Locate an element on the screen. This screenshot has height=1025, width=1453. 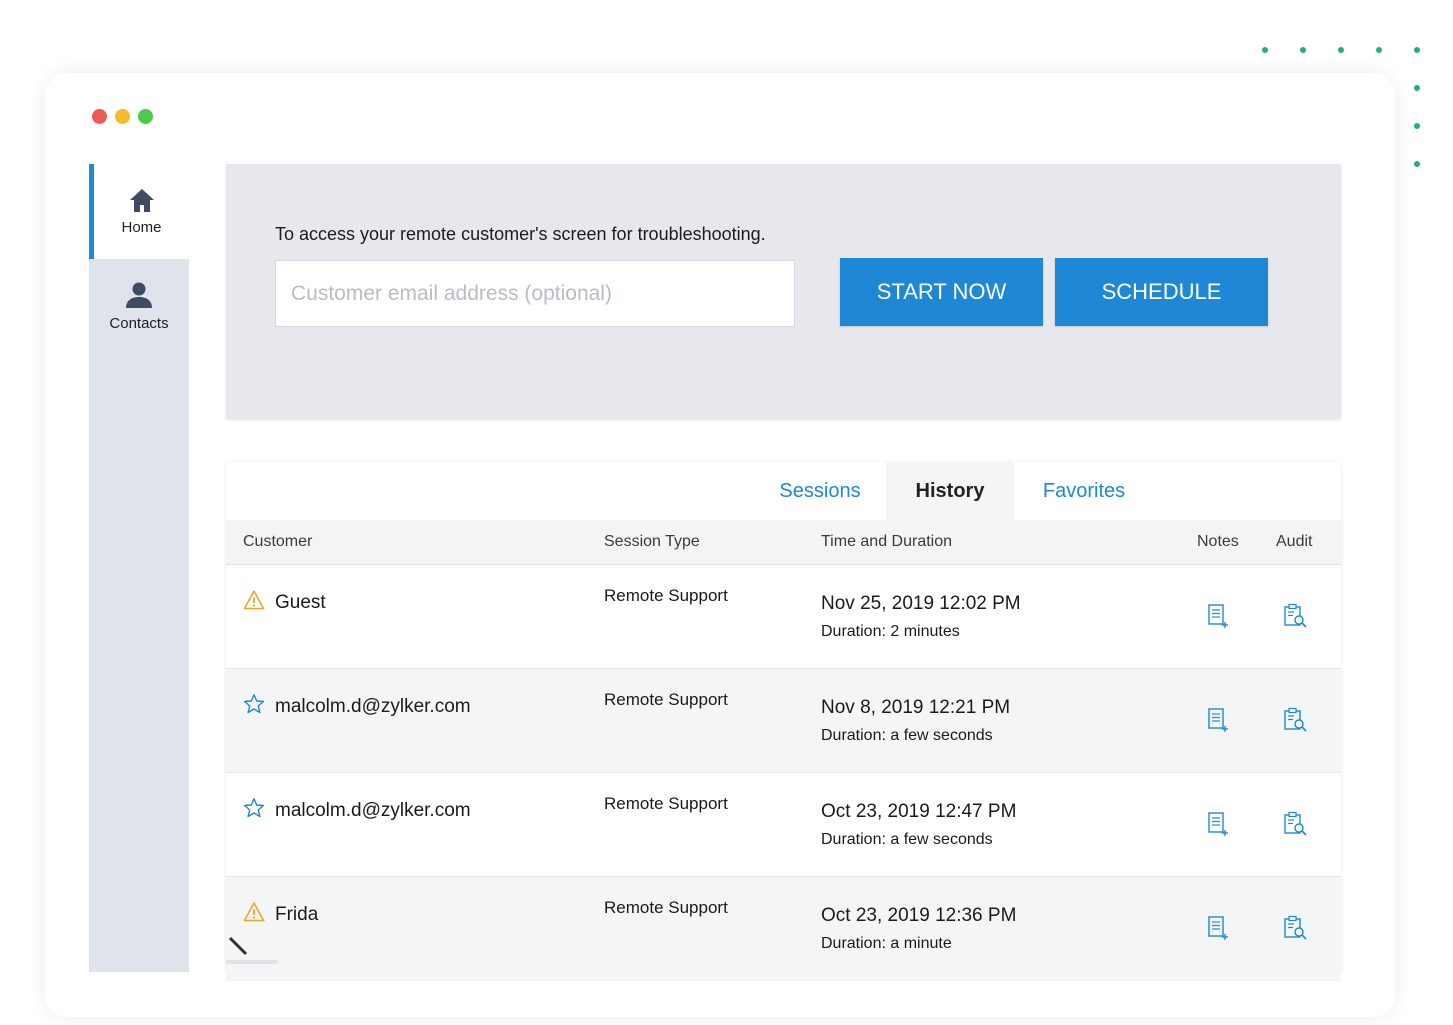
tab-sessions: Sessions is located at coordinates (820, 491).